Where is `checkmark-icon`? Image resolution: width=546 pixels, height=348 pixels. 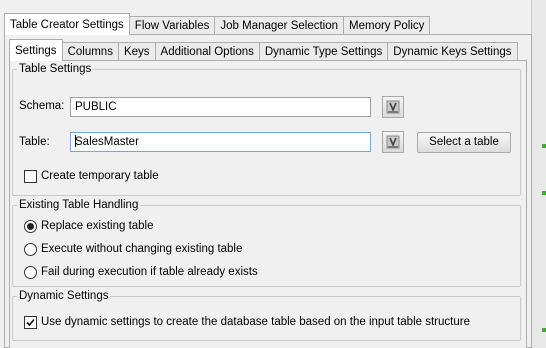 checkmark-icon is located at coordinates (30, 322).